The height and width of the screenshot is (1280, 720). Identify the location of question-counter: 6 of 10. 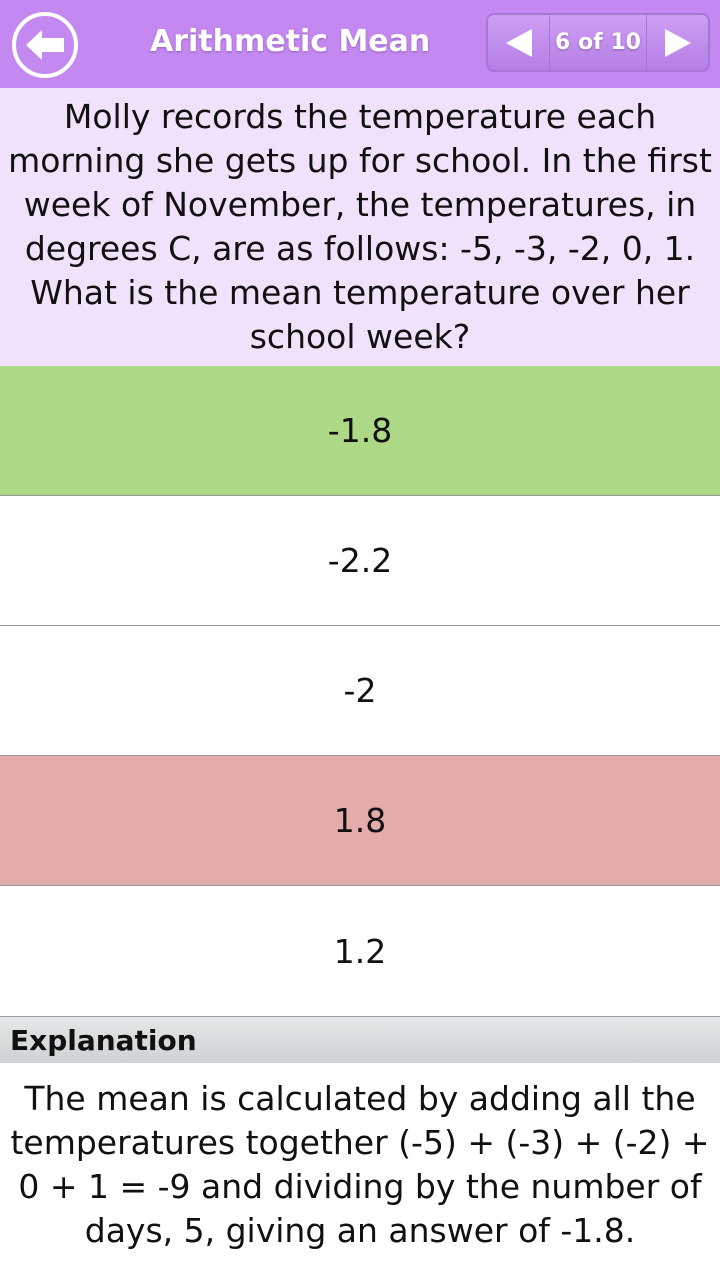
(598, 42).